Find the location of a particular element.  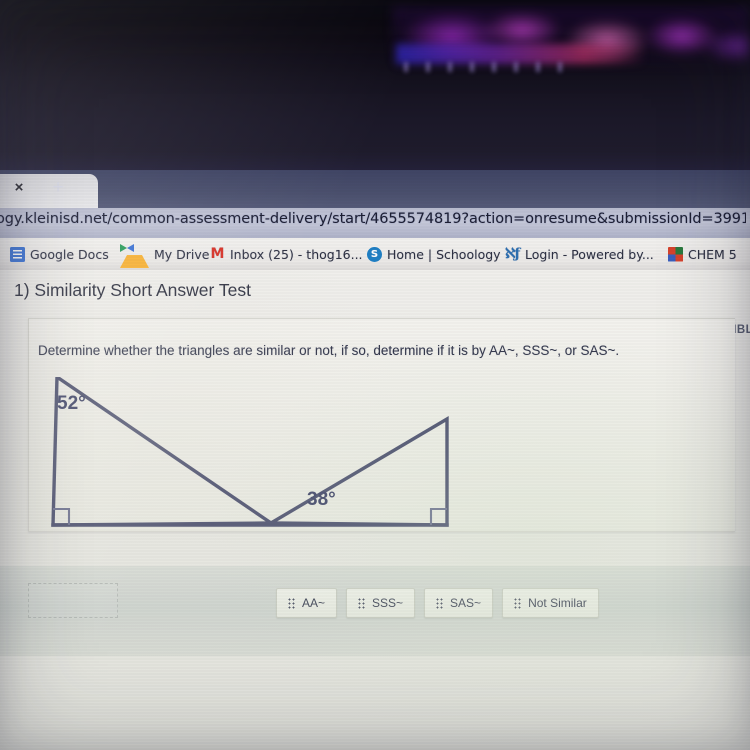

answer-chips: AA~ SSS~ SAS~ Not Similar is located at coordinates (437, 603).